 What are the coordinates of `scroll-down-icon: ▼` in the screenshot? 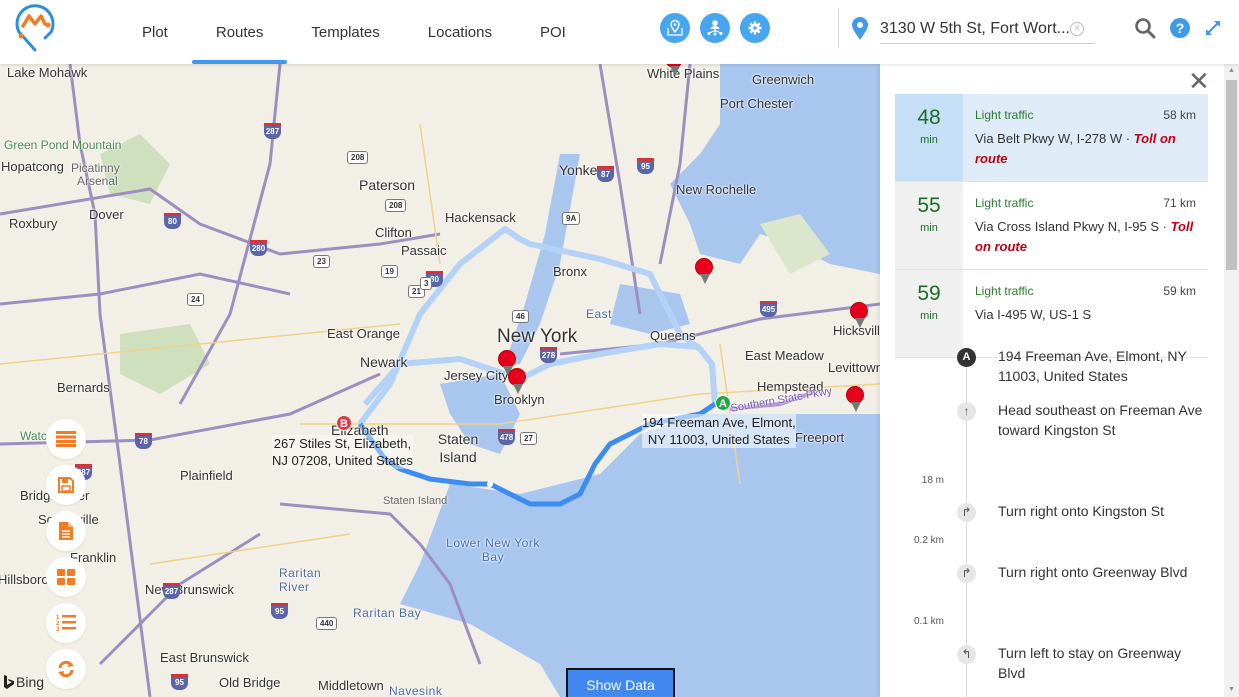 It's located at (1231, 689).